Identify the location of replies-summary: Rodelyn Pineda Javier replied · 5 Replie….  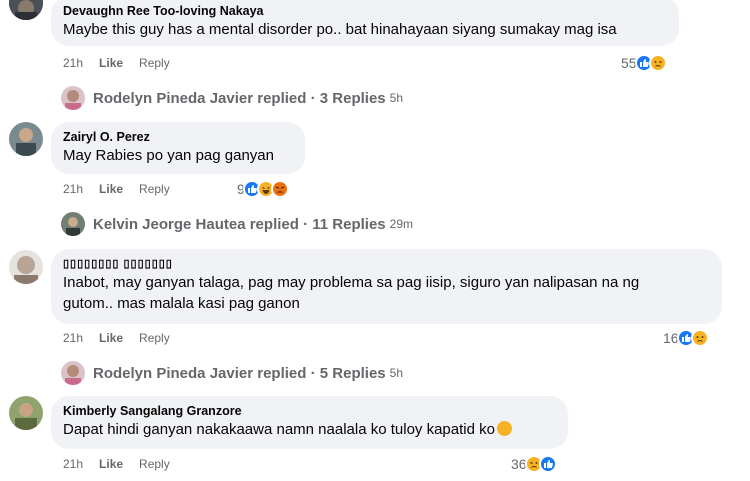
(239, 373).